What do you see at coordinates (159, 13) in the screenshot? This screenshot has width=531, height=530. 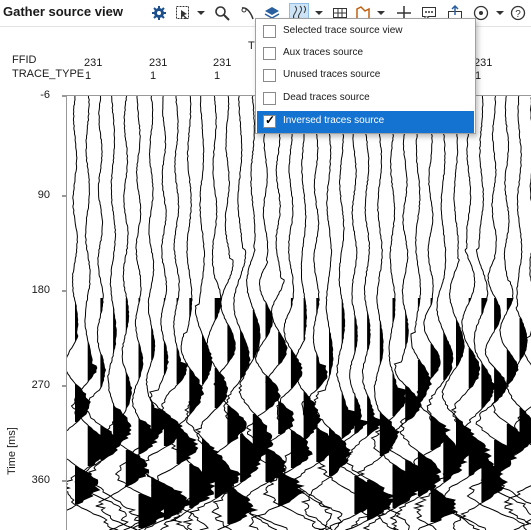 I see `gear-icon` at bounding box center [159, 13].